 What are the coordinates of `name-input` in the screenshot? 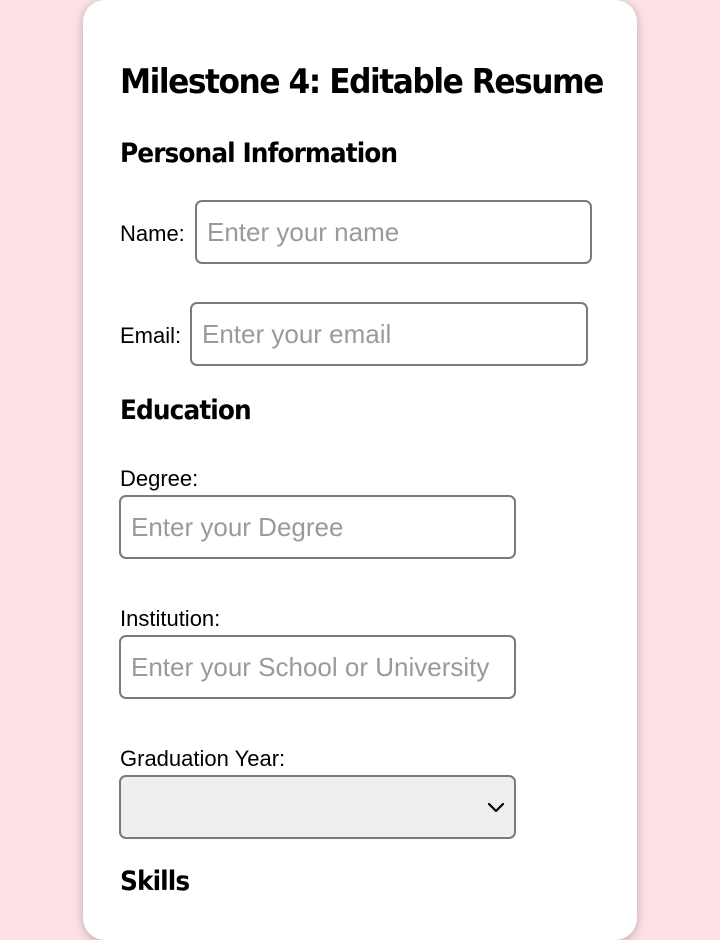 It's located at (393, 232).